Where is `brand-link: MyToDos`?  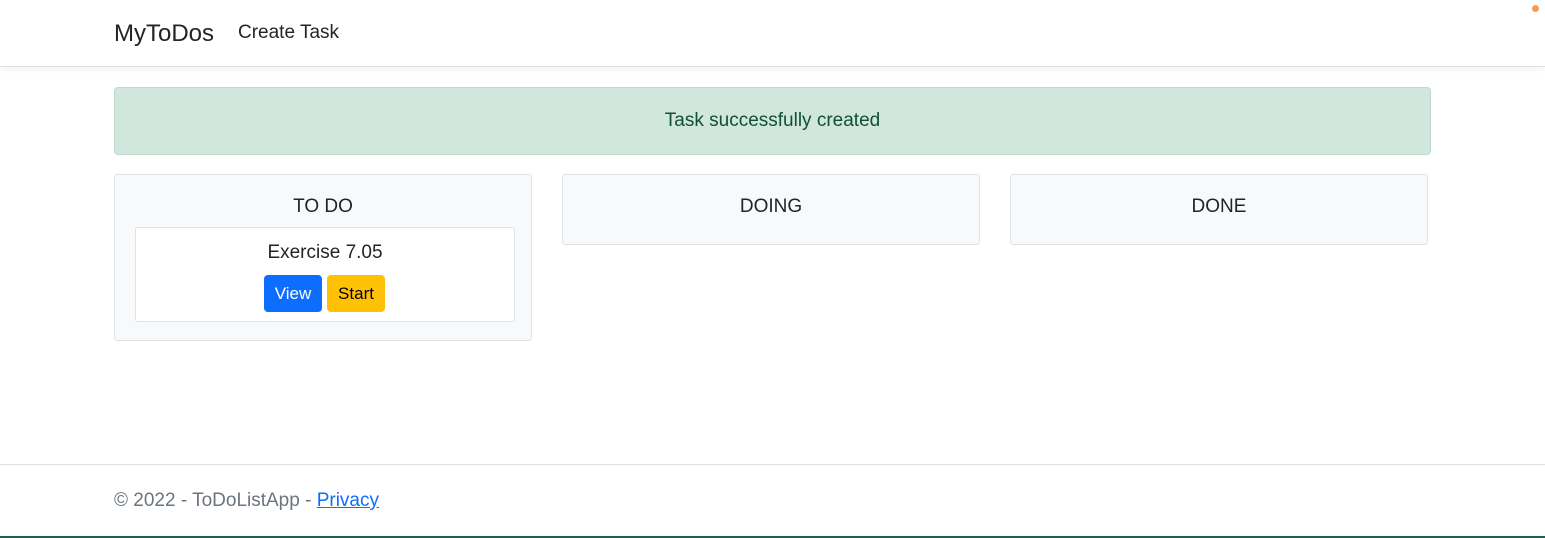
brand-link: MyToDos is located at coordinates (164, 34).